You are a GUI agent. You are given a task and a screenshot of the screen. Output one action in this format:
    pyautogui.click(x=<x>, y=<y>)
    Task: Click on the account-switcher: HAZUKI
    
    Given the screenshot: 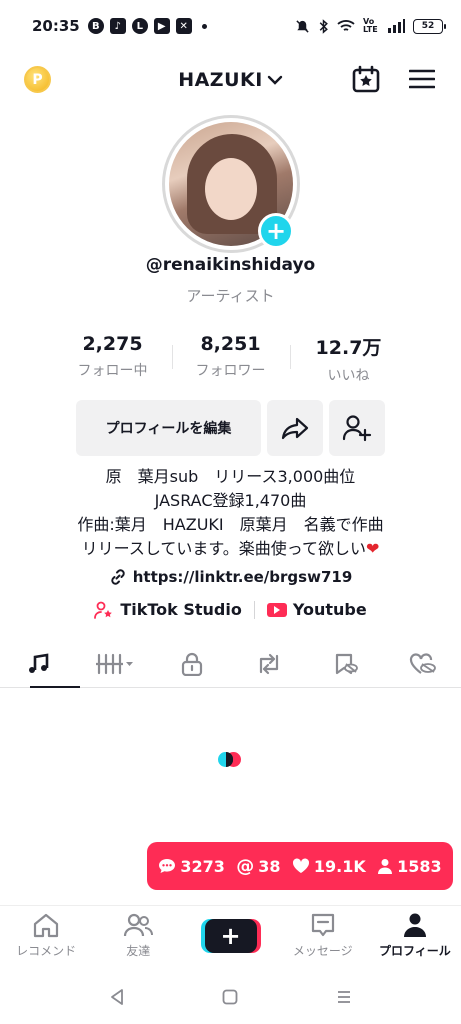 What is the action you would take?
    pyautogui.click(x=230, y=80)
    